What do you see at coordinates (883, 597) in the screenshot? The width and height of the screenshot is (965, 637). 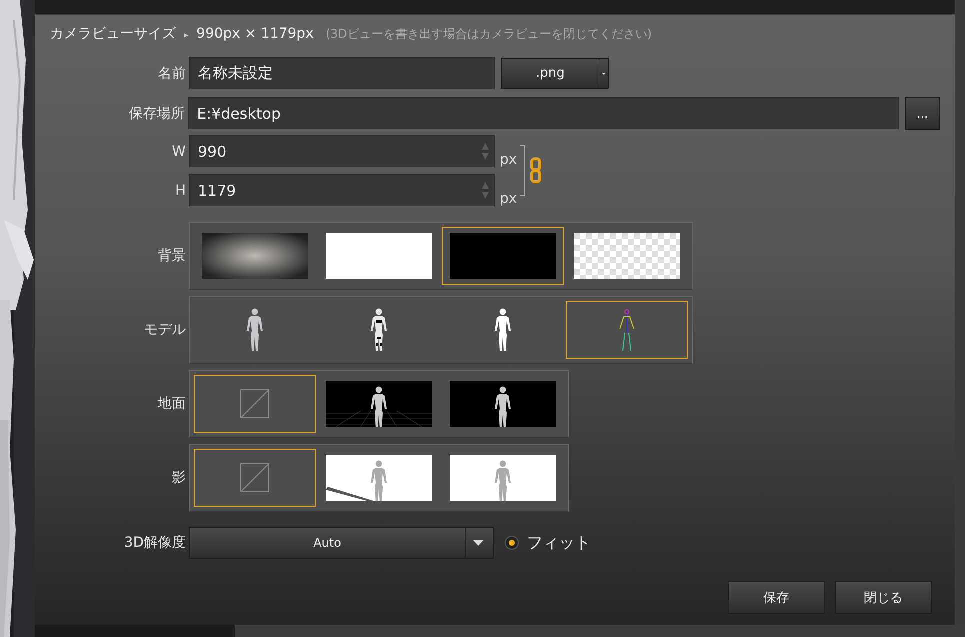 I see `close-button: 閉じる` at bounding box center [883, 597].